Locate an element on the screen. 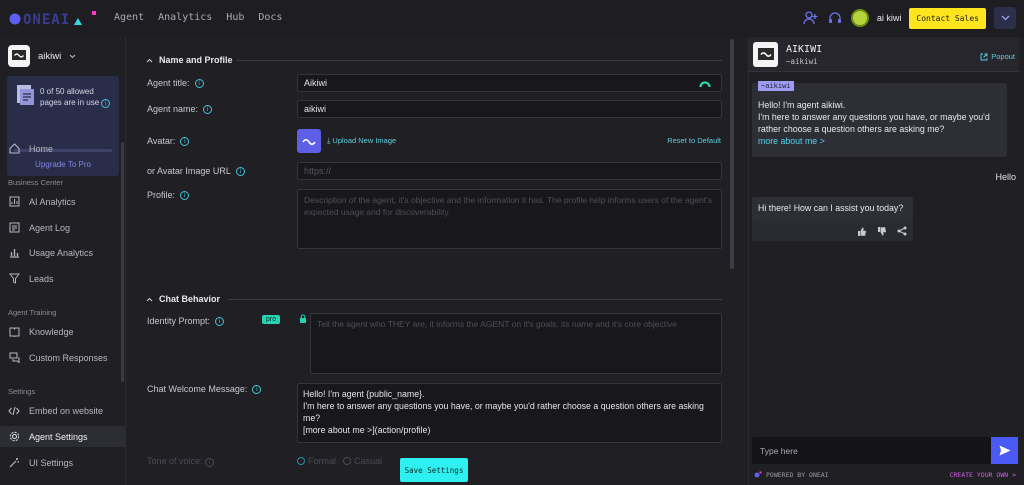  chevron-down-icon is located at coordinates (1005, 18).